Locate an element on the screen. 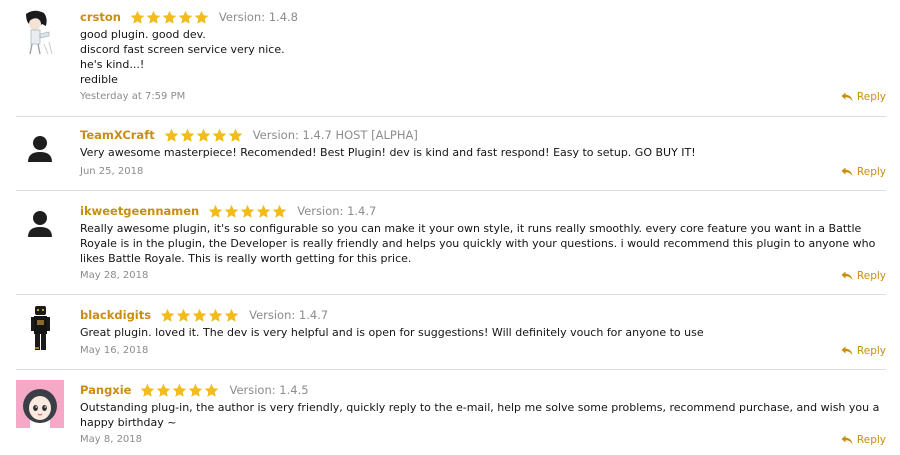  figure-avatar is located at coordinates (40, 328).